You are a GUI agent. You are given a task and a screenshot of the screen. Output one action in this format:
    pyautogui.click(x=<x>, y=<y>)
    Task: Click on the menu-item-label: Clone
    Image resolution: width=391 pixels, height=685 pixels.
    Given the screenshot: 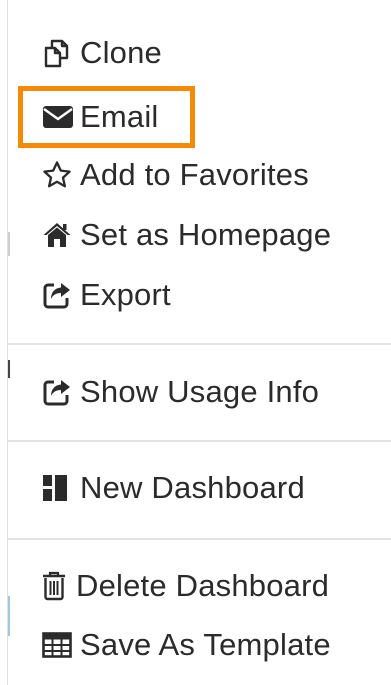 What is the action you would take?
    pyautogui.click(x=121, y=52)
    